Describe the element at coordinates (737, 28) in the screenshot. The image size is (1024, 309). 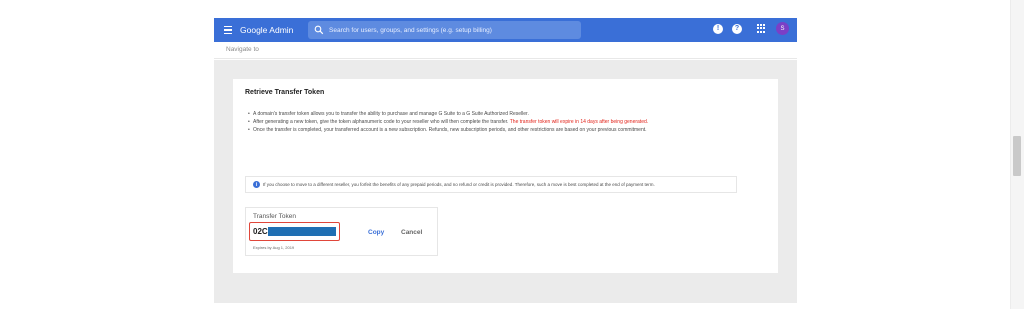
I see `help-icon: ?` at that location.